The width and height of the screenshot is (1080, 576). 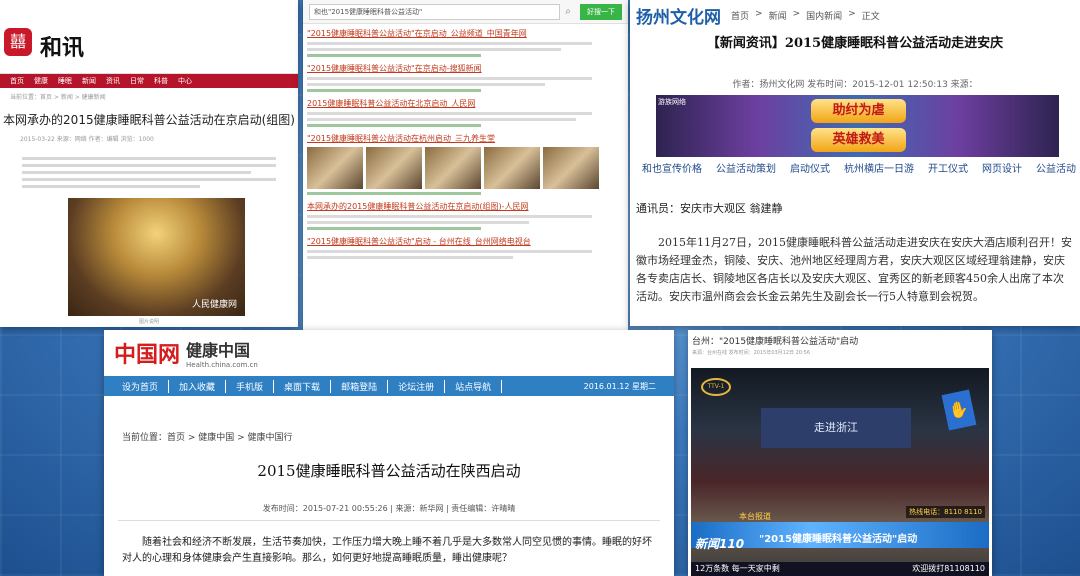 I want to click on report-label: 本台报道, so click(x=755, y=516).